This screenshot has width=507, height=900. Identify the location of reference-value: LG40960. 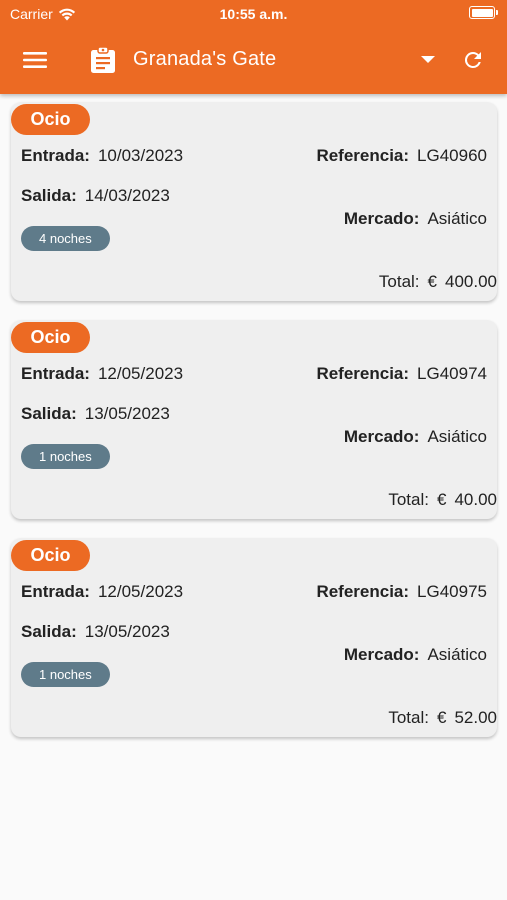
(452, 155).